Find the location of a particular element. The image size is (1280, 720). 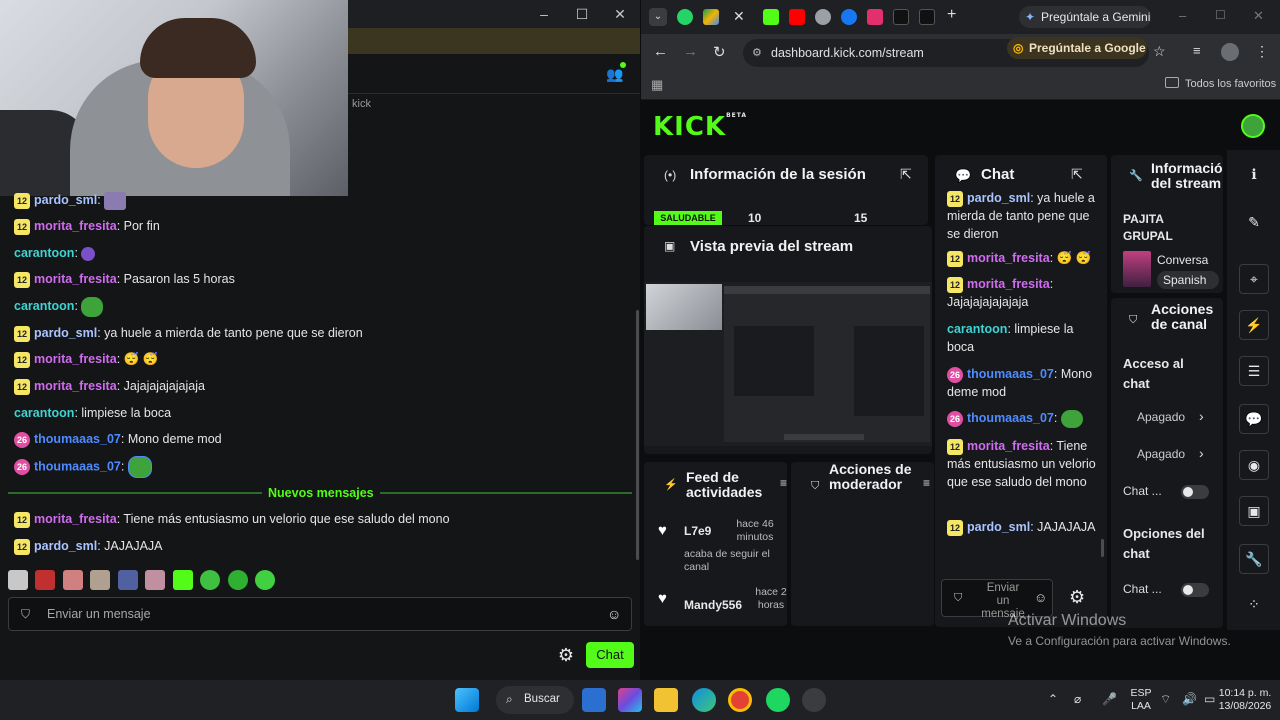

video-icon: ▣ is located at coordinates (1254, 511).